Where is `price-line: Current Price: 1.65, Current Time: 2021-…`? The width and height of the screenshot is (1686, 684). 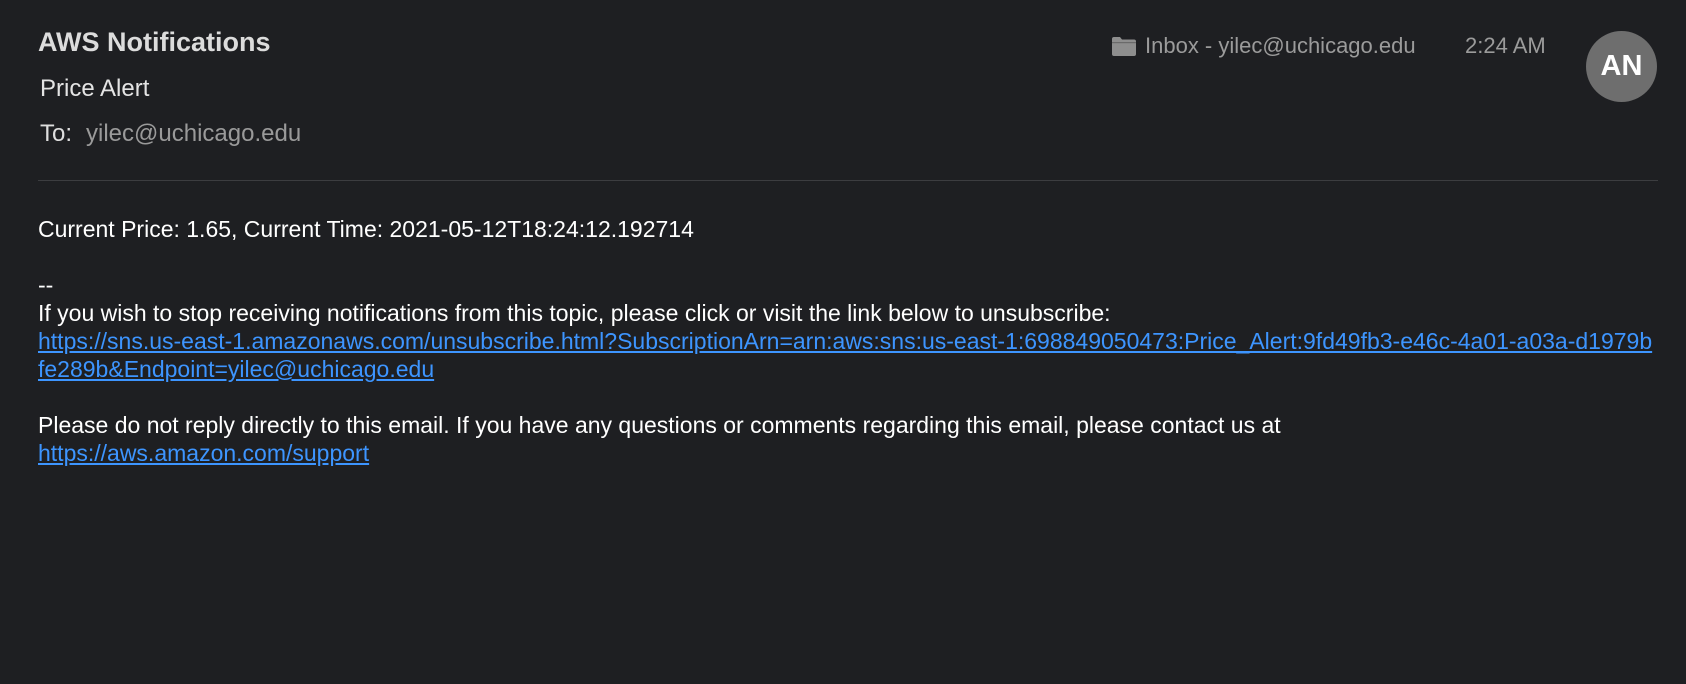 price-line: Current Price: 1.65, Current Time: 2021-… is located at coordinates (366, 229).